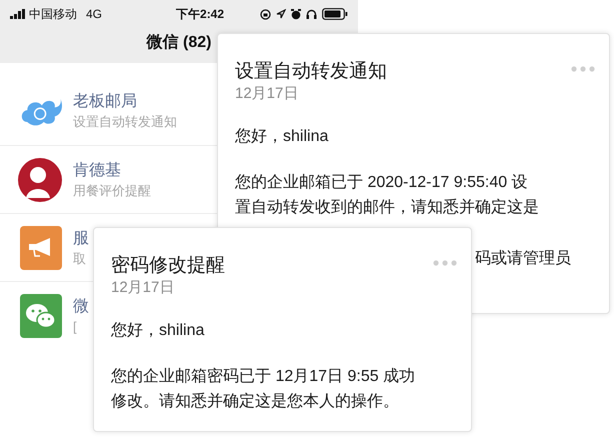 This screenshot has height=439, width=614. I want to click on signal-icon, so click(18, 14).